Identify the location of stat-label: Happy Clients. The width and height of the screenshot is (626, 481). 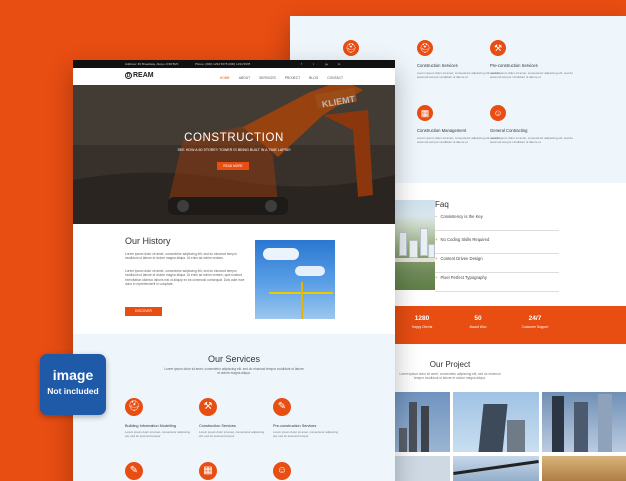
(422, 327).